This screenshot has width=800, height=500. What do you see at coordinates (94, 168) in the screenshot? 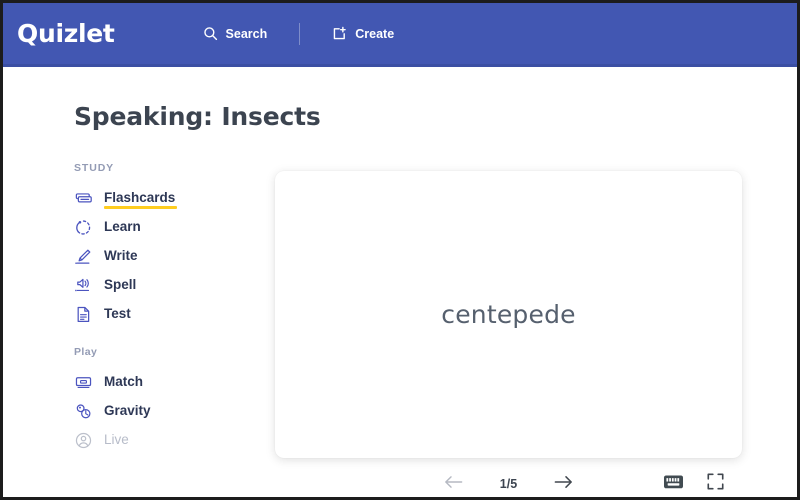
I see `sidebar-section-study-label: STUDY` at bounding box center [94, 168].